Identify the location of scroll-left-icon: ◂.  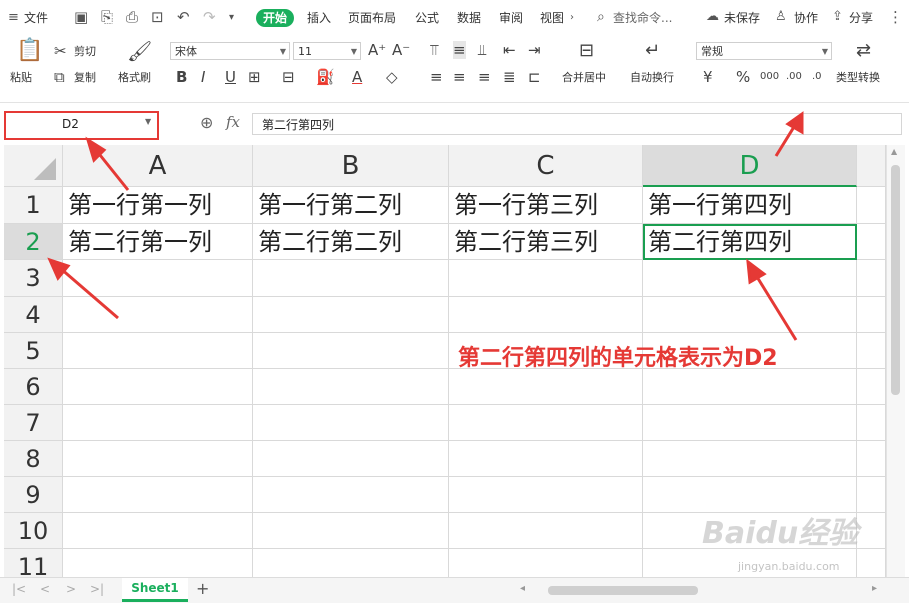
(522, 588).